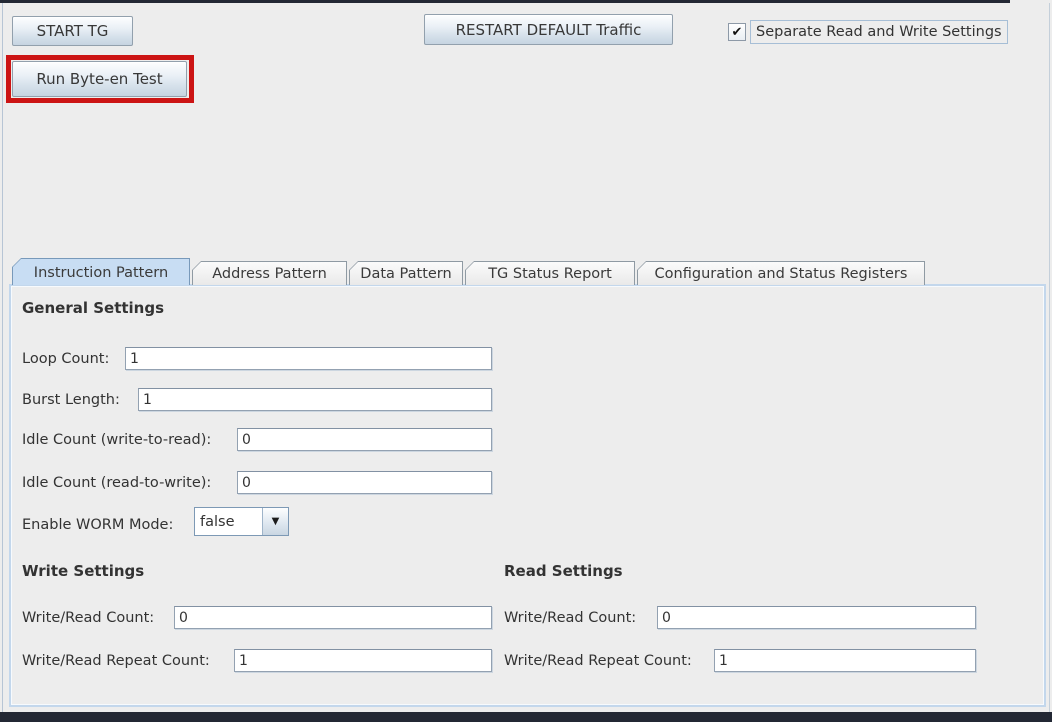  What do you see at coordinates (83, 571) in the screenshot?
I see `write-settings-title: Write Settings` at bounding box center [83, 571].